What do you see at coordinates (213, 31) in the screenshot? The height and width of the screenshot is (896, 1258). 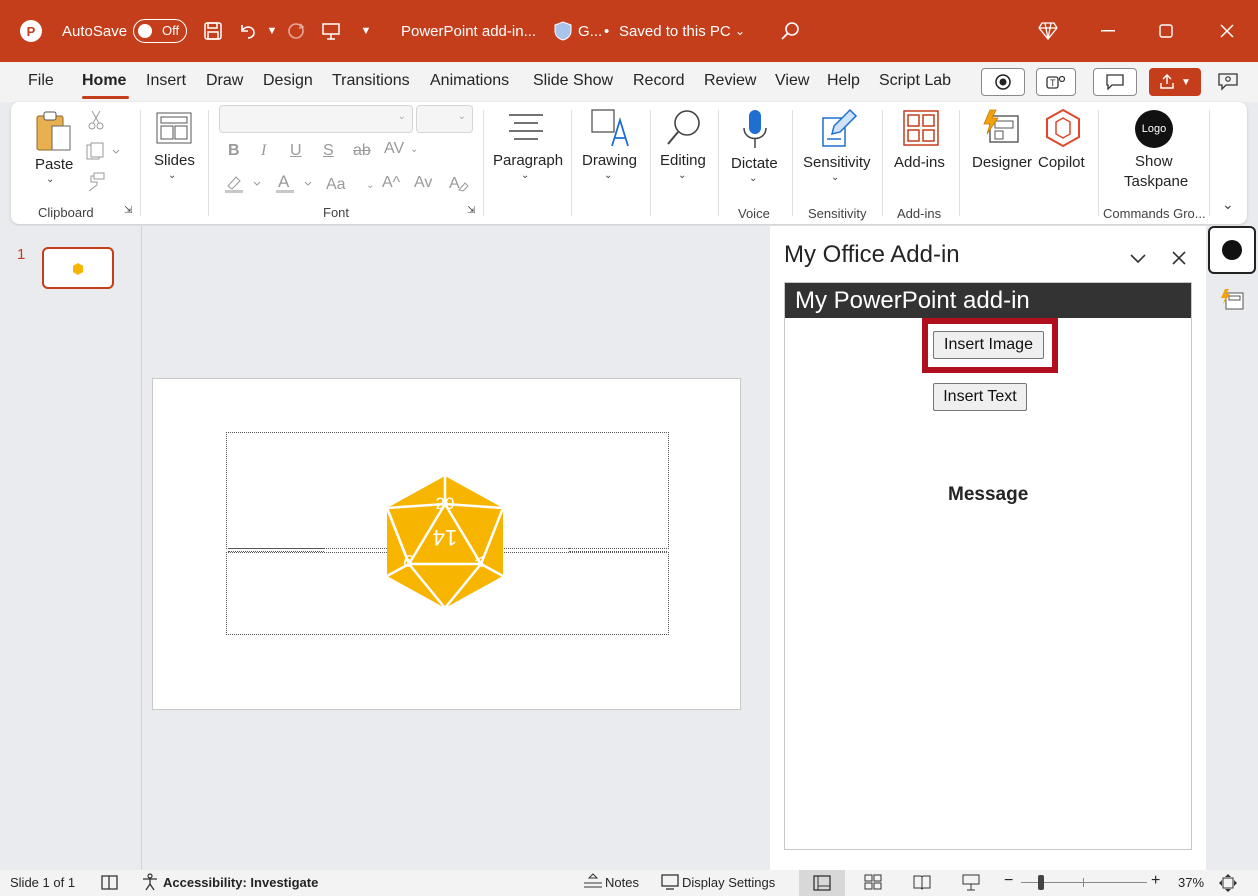 I see `save-icon` at bounding box center [213, 31].